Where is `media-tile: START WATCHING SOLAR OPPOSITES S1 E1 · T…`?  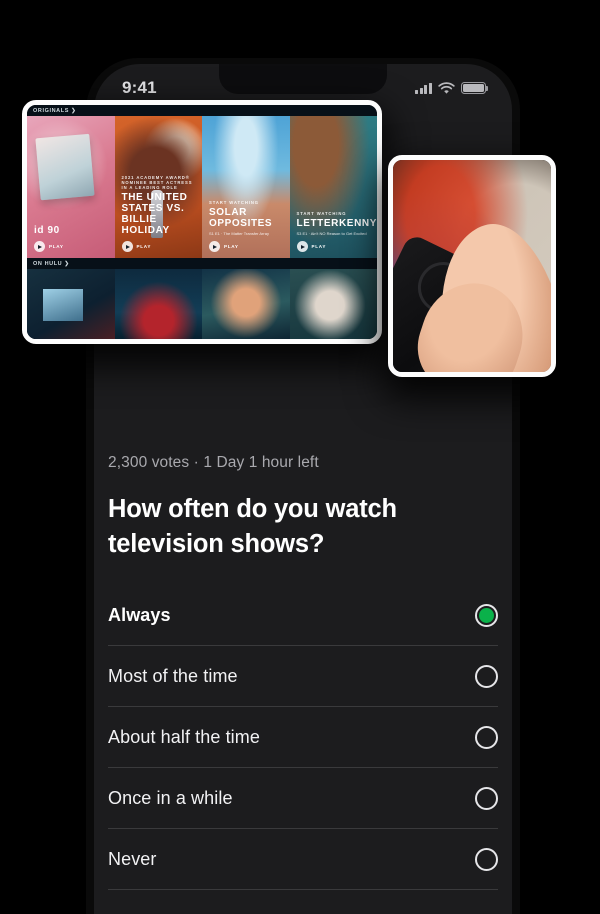 media-tile: START WATCHING SOLAR OPPOSITES S1 E1 · T… is located at coordinates (246, 187).